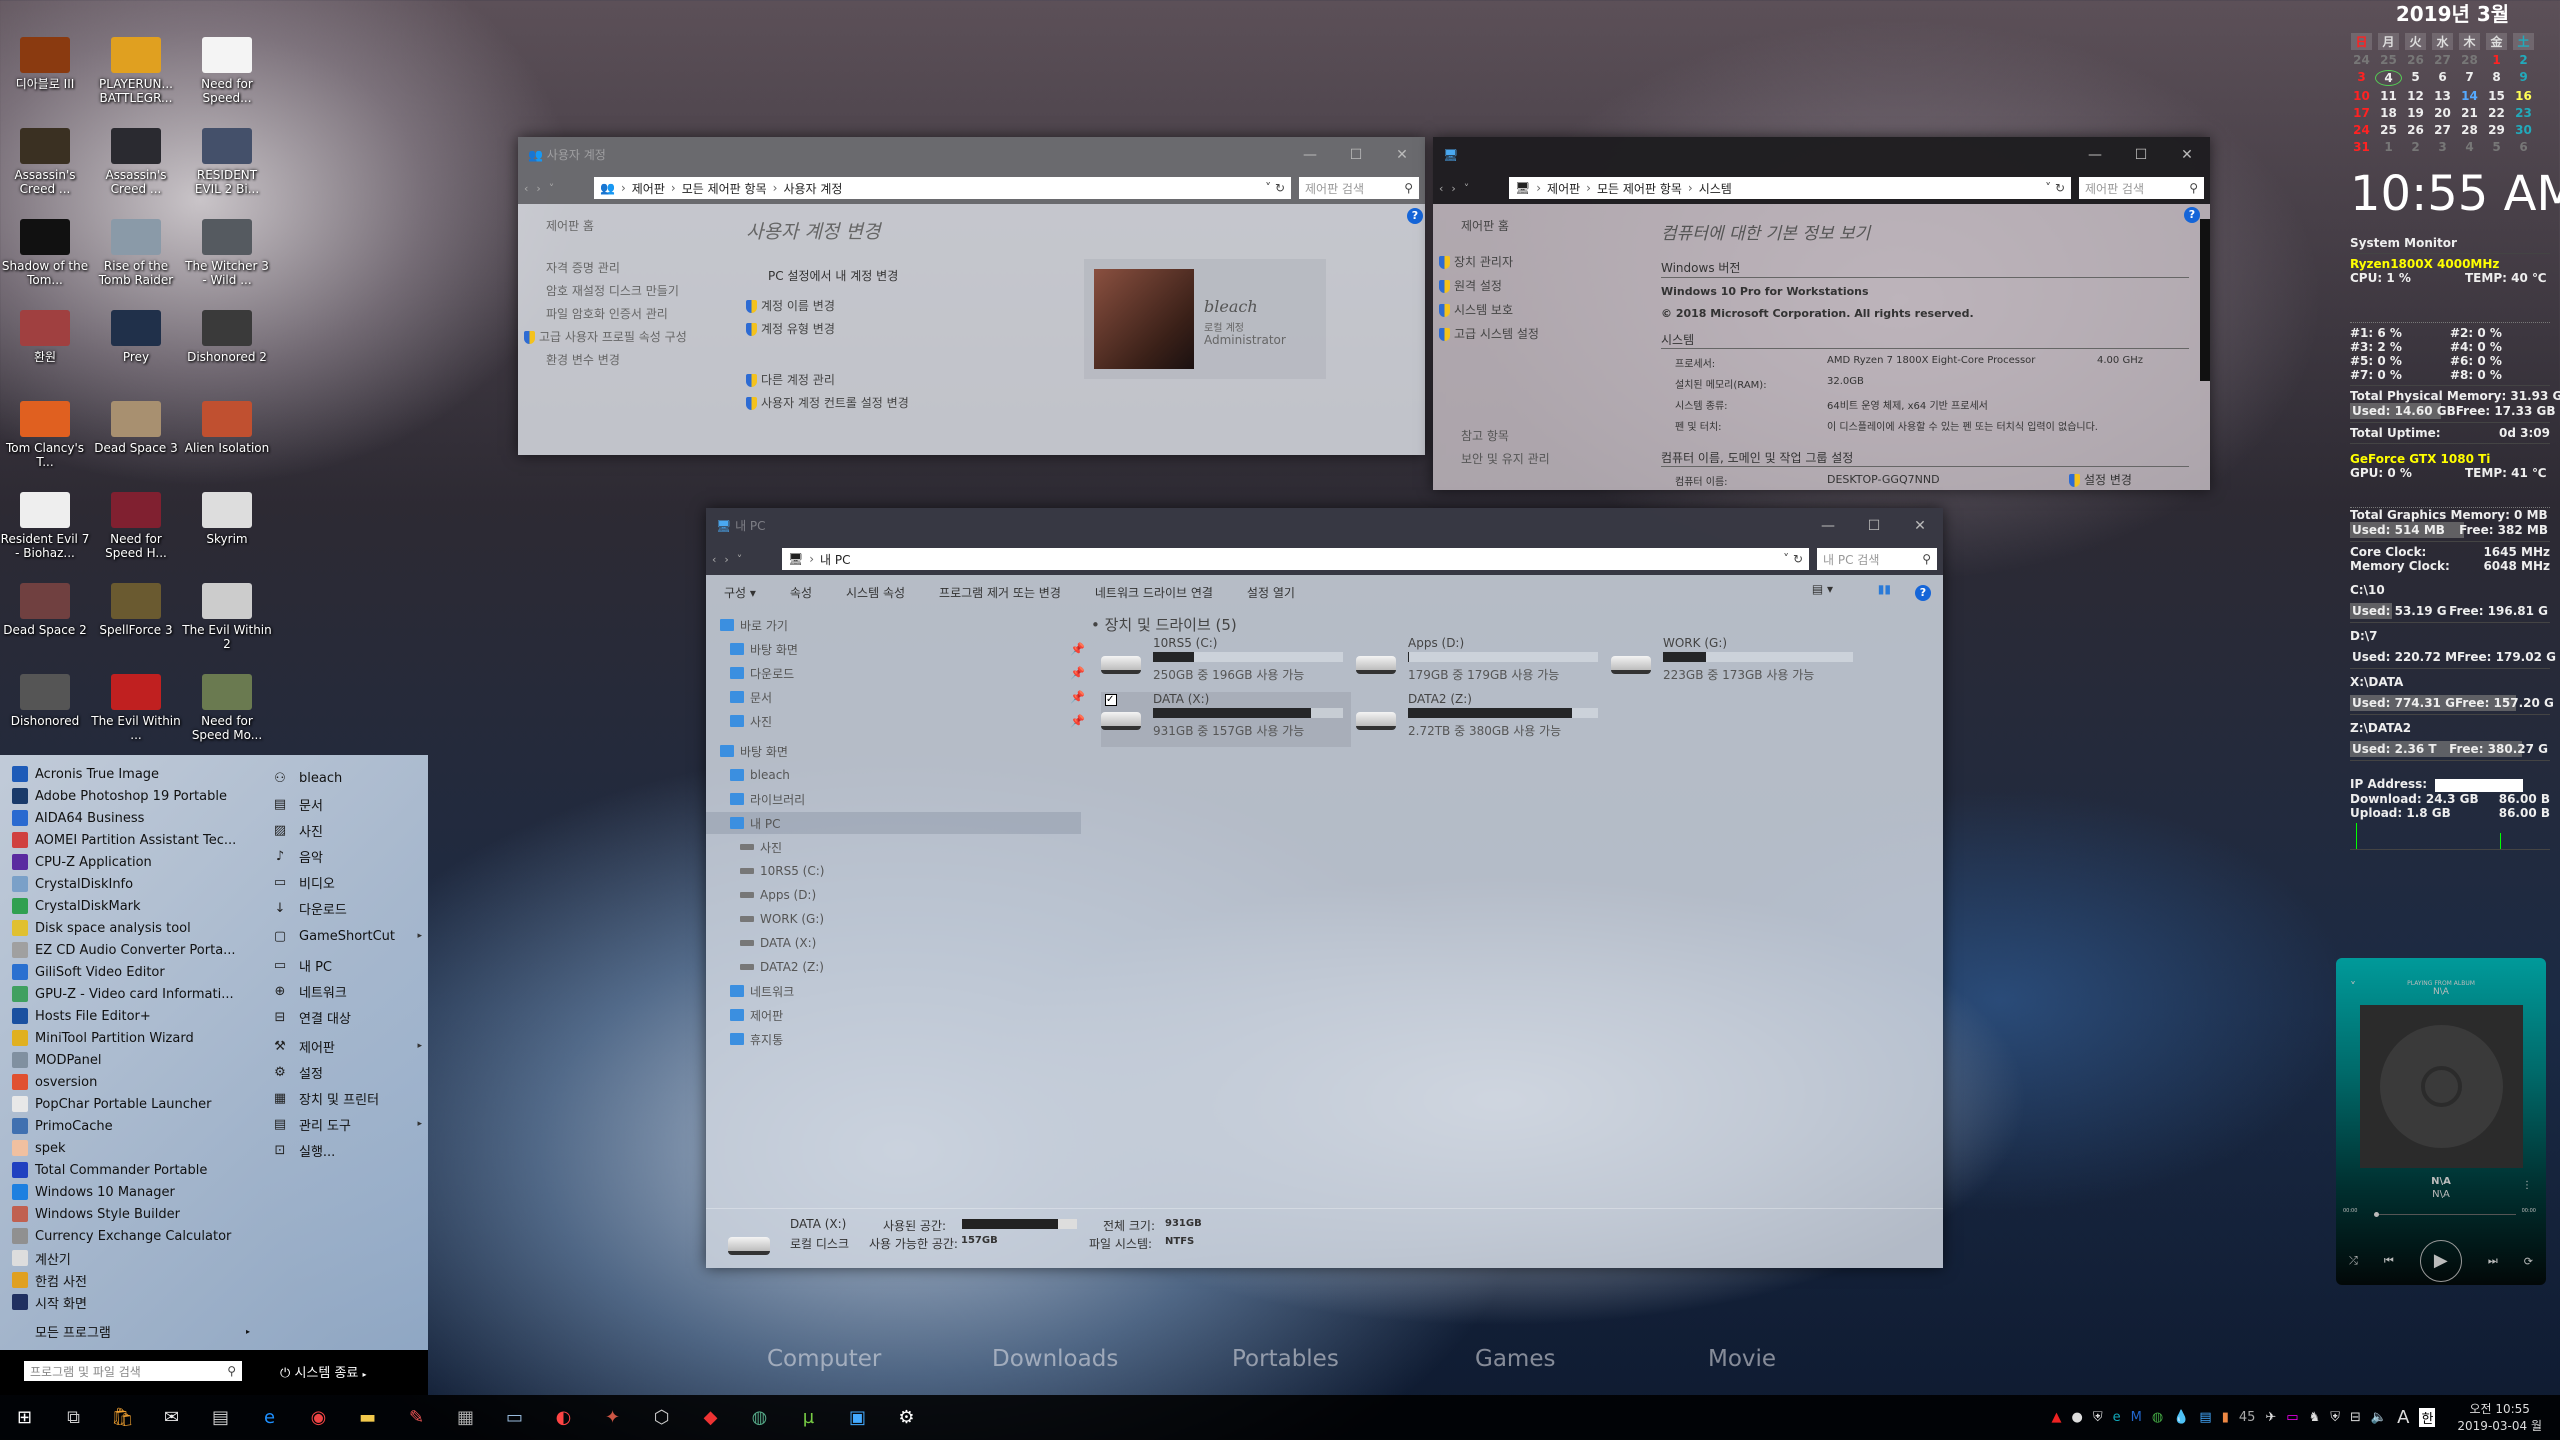  I want to click on calendar-day: 30, so click(2523, 130).